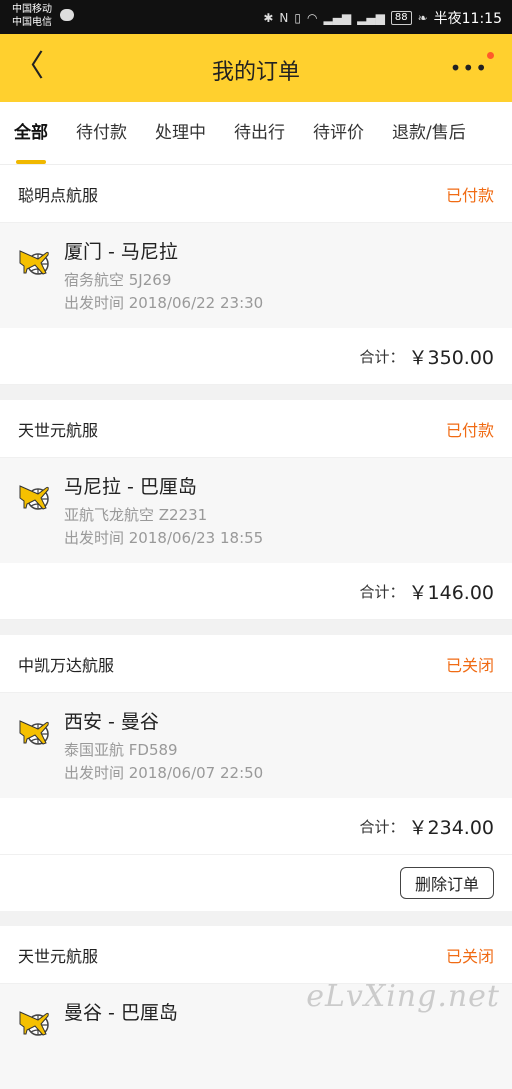  I want to click on total-amount: ￥146.00, so click(451, 592).